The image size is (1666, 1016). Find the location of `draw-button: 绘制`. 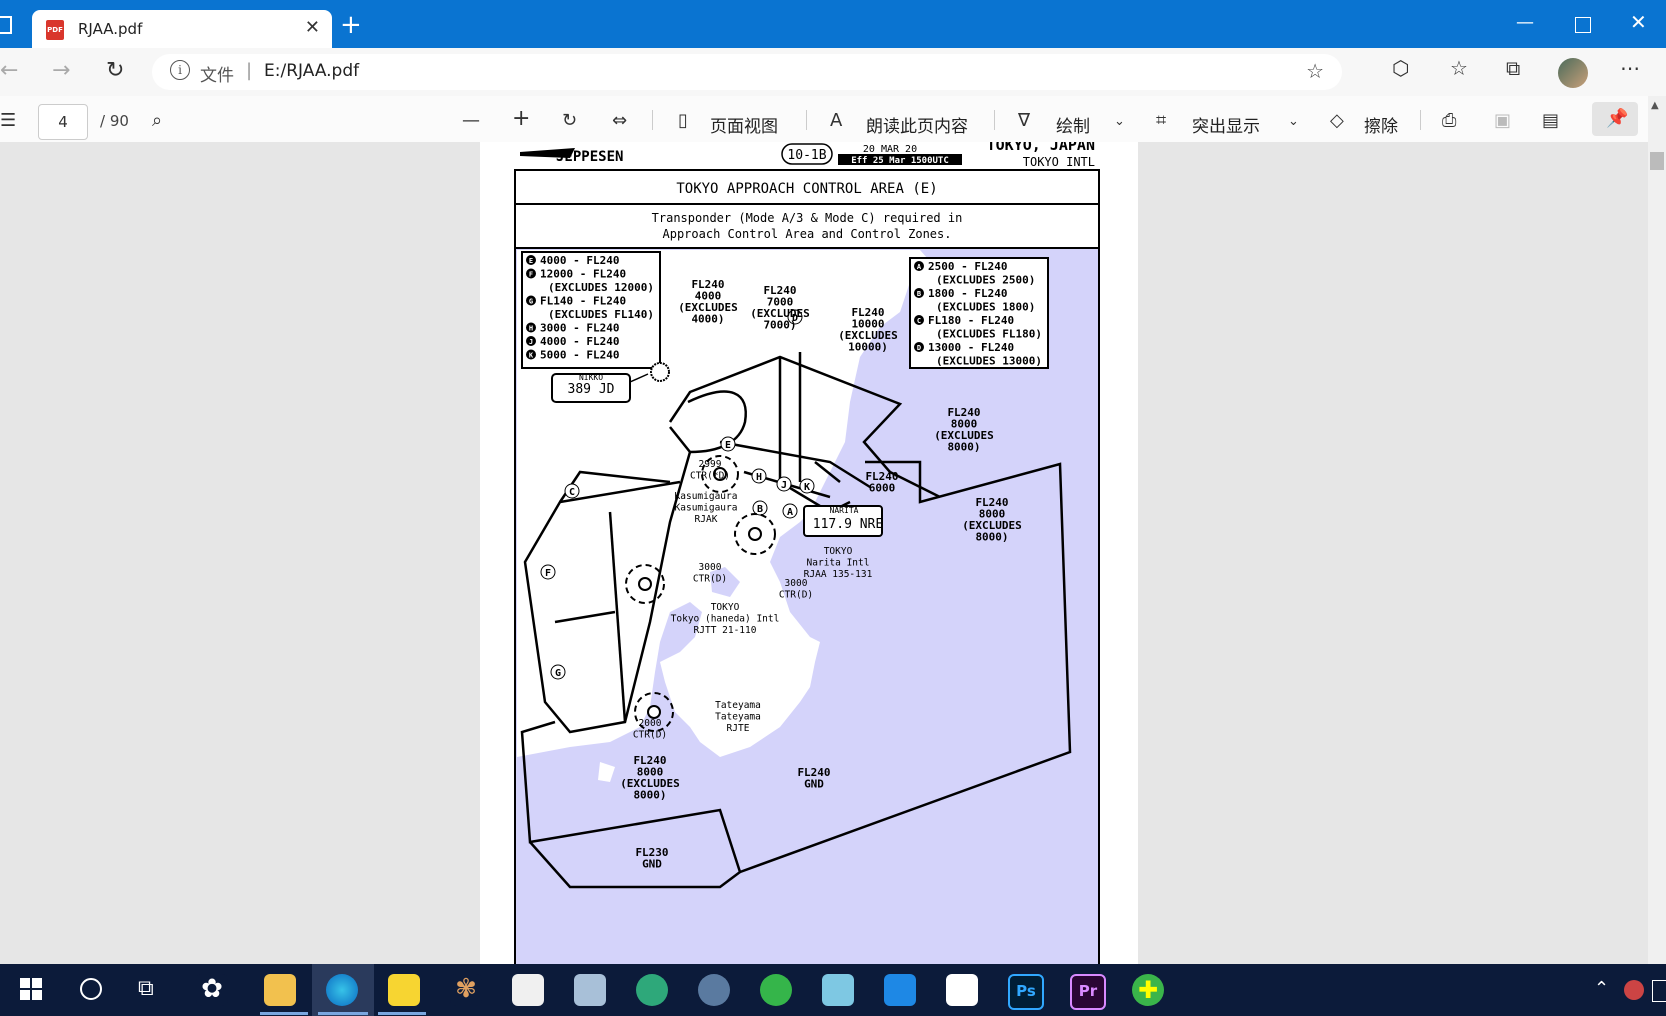

draw-button: 绘制 is located at coordinates (1073, 124).